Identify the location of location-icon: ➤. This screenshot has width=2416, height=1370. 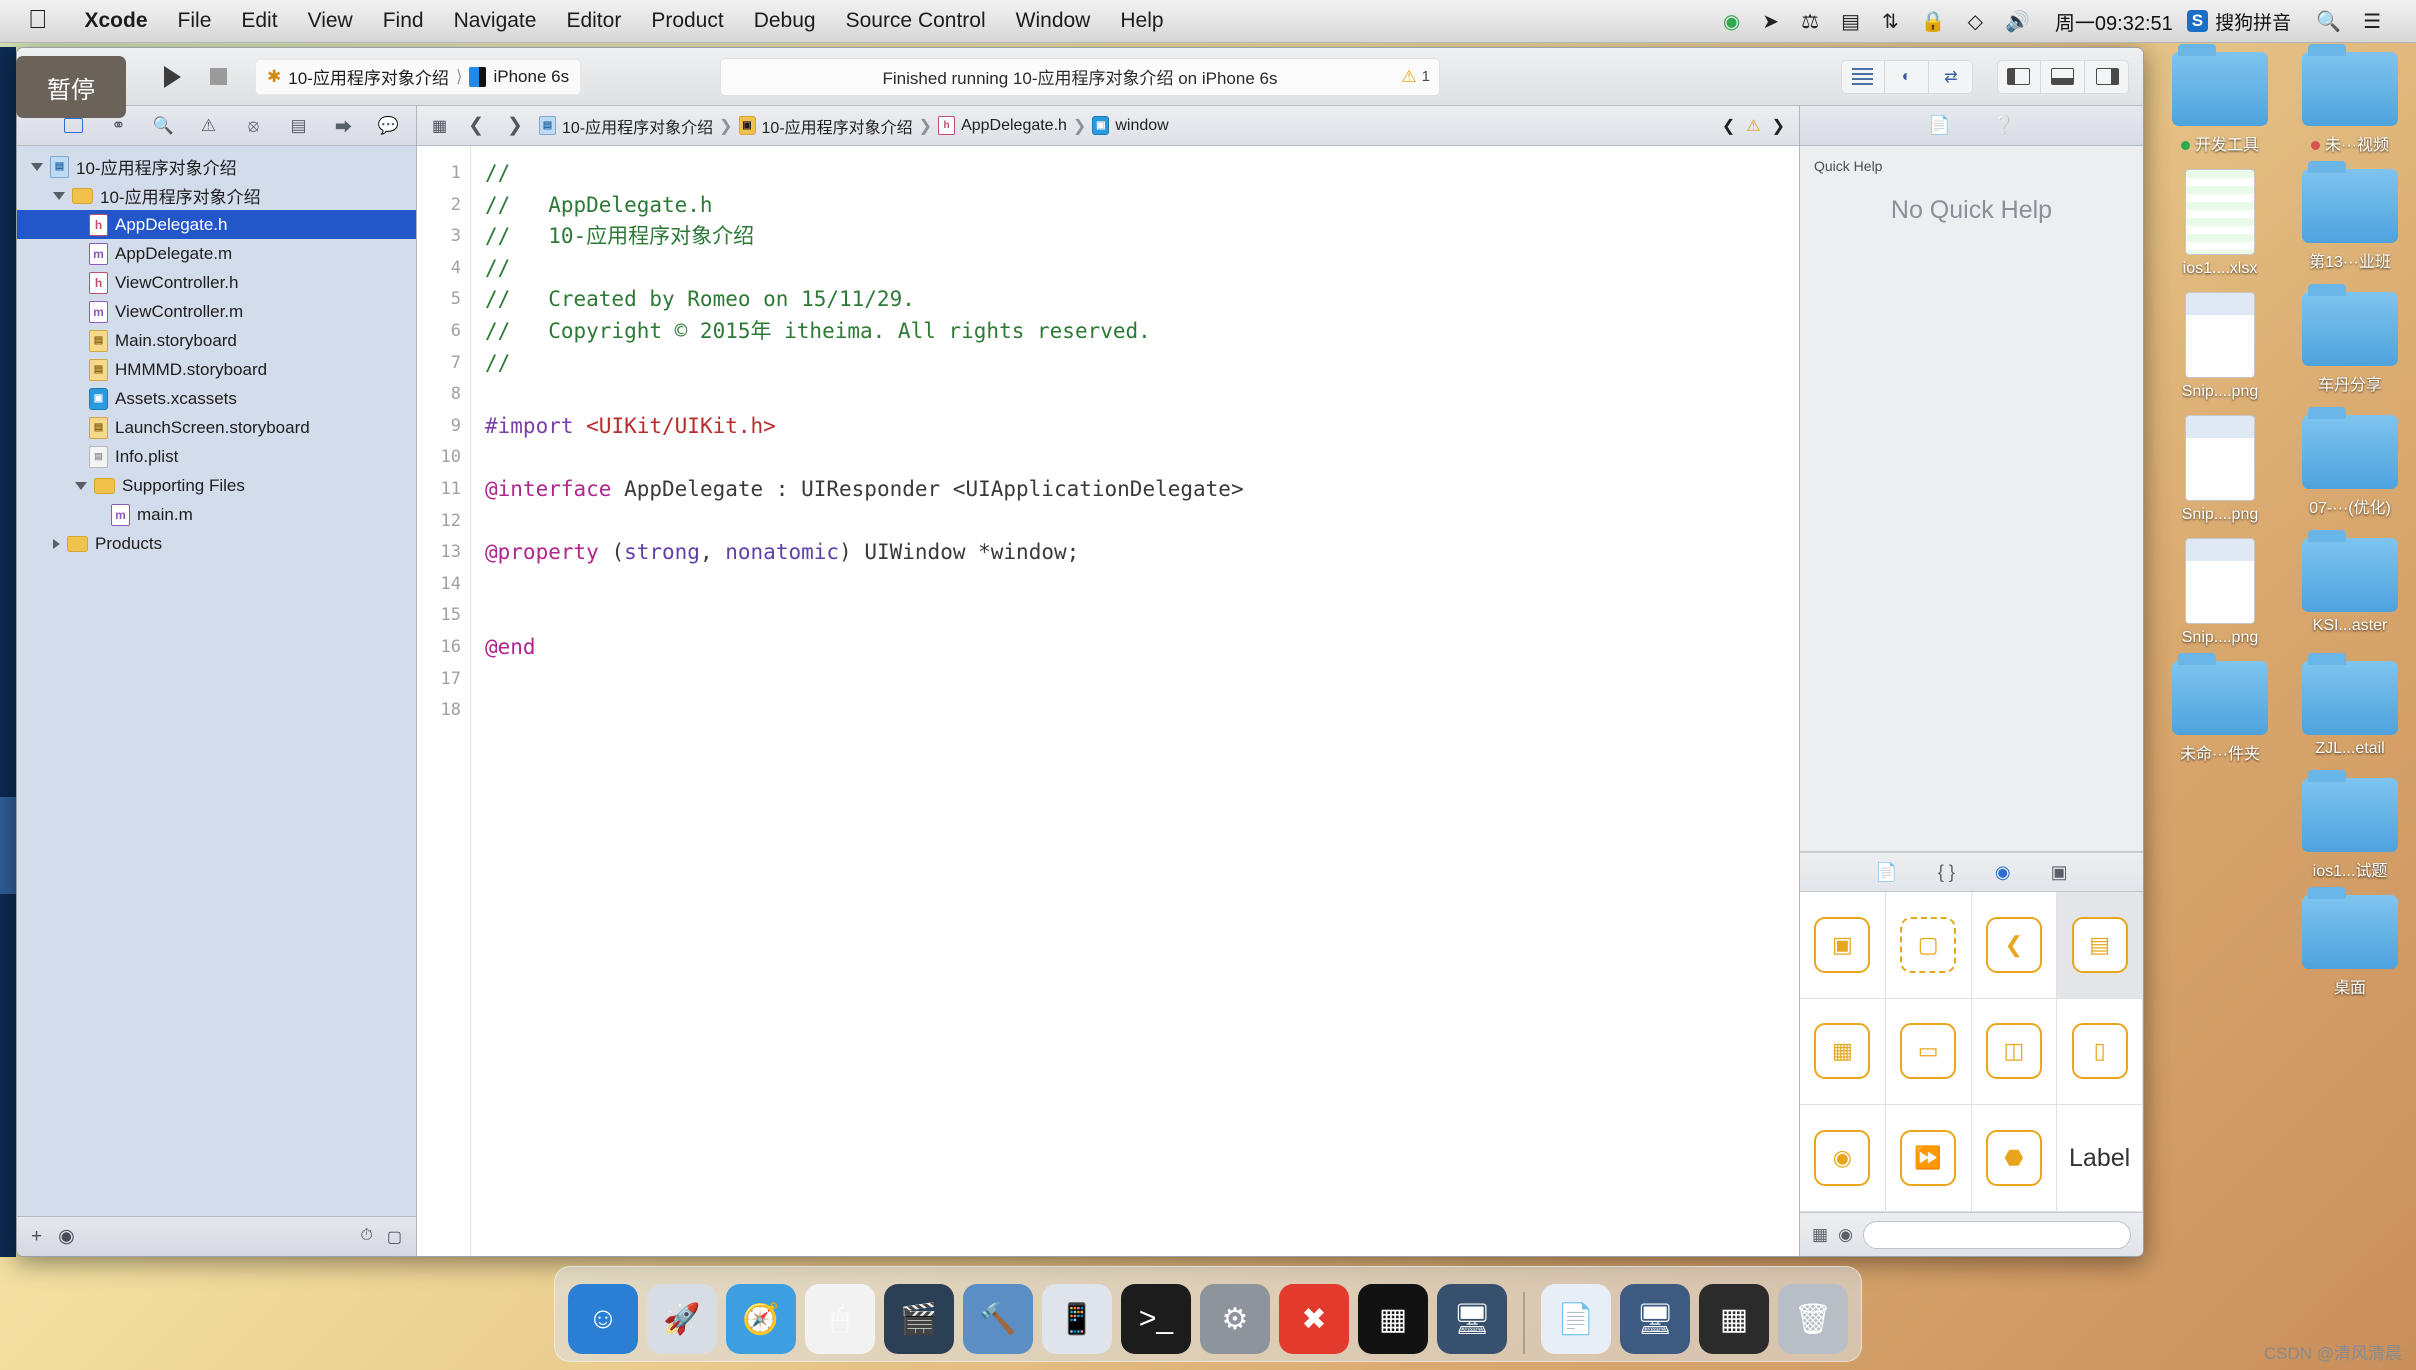
(1770, 21).